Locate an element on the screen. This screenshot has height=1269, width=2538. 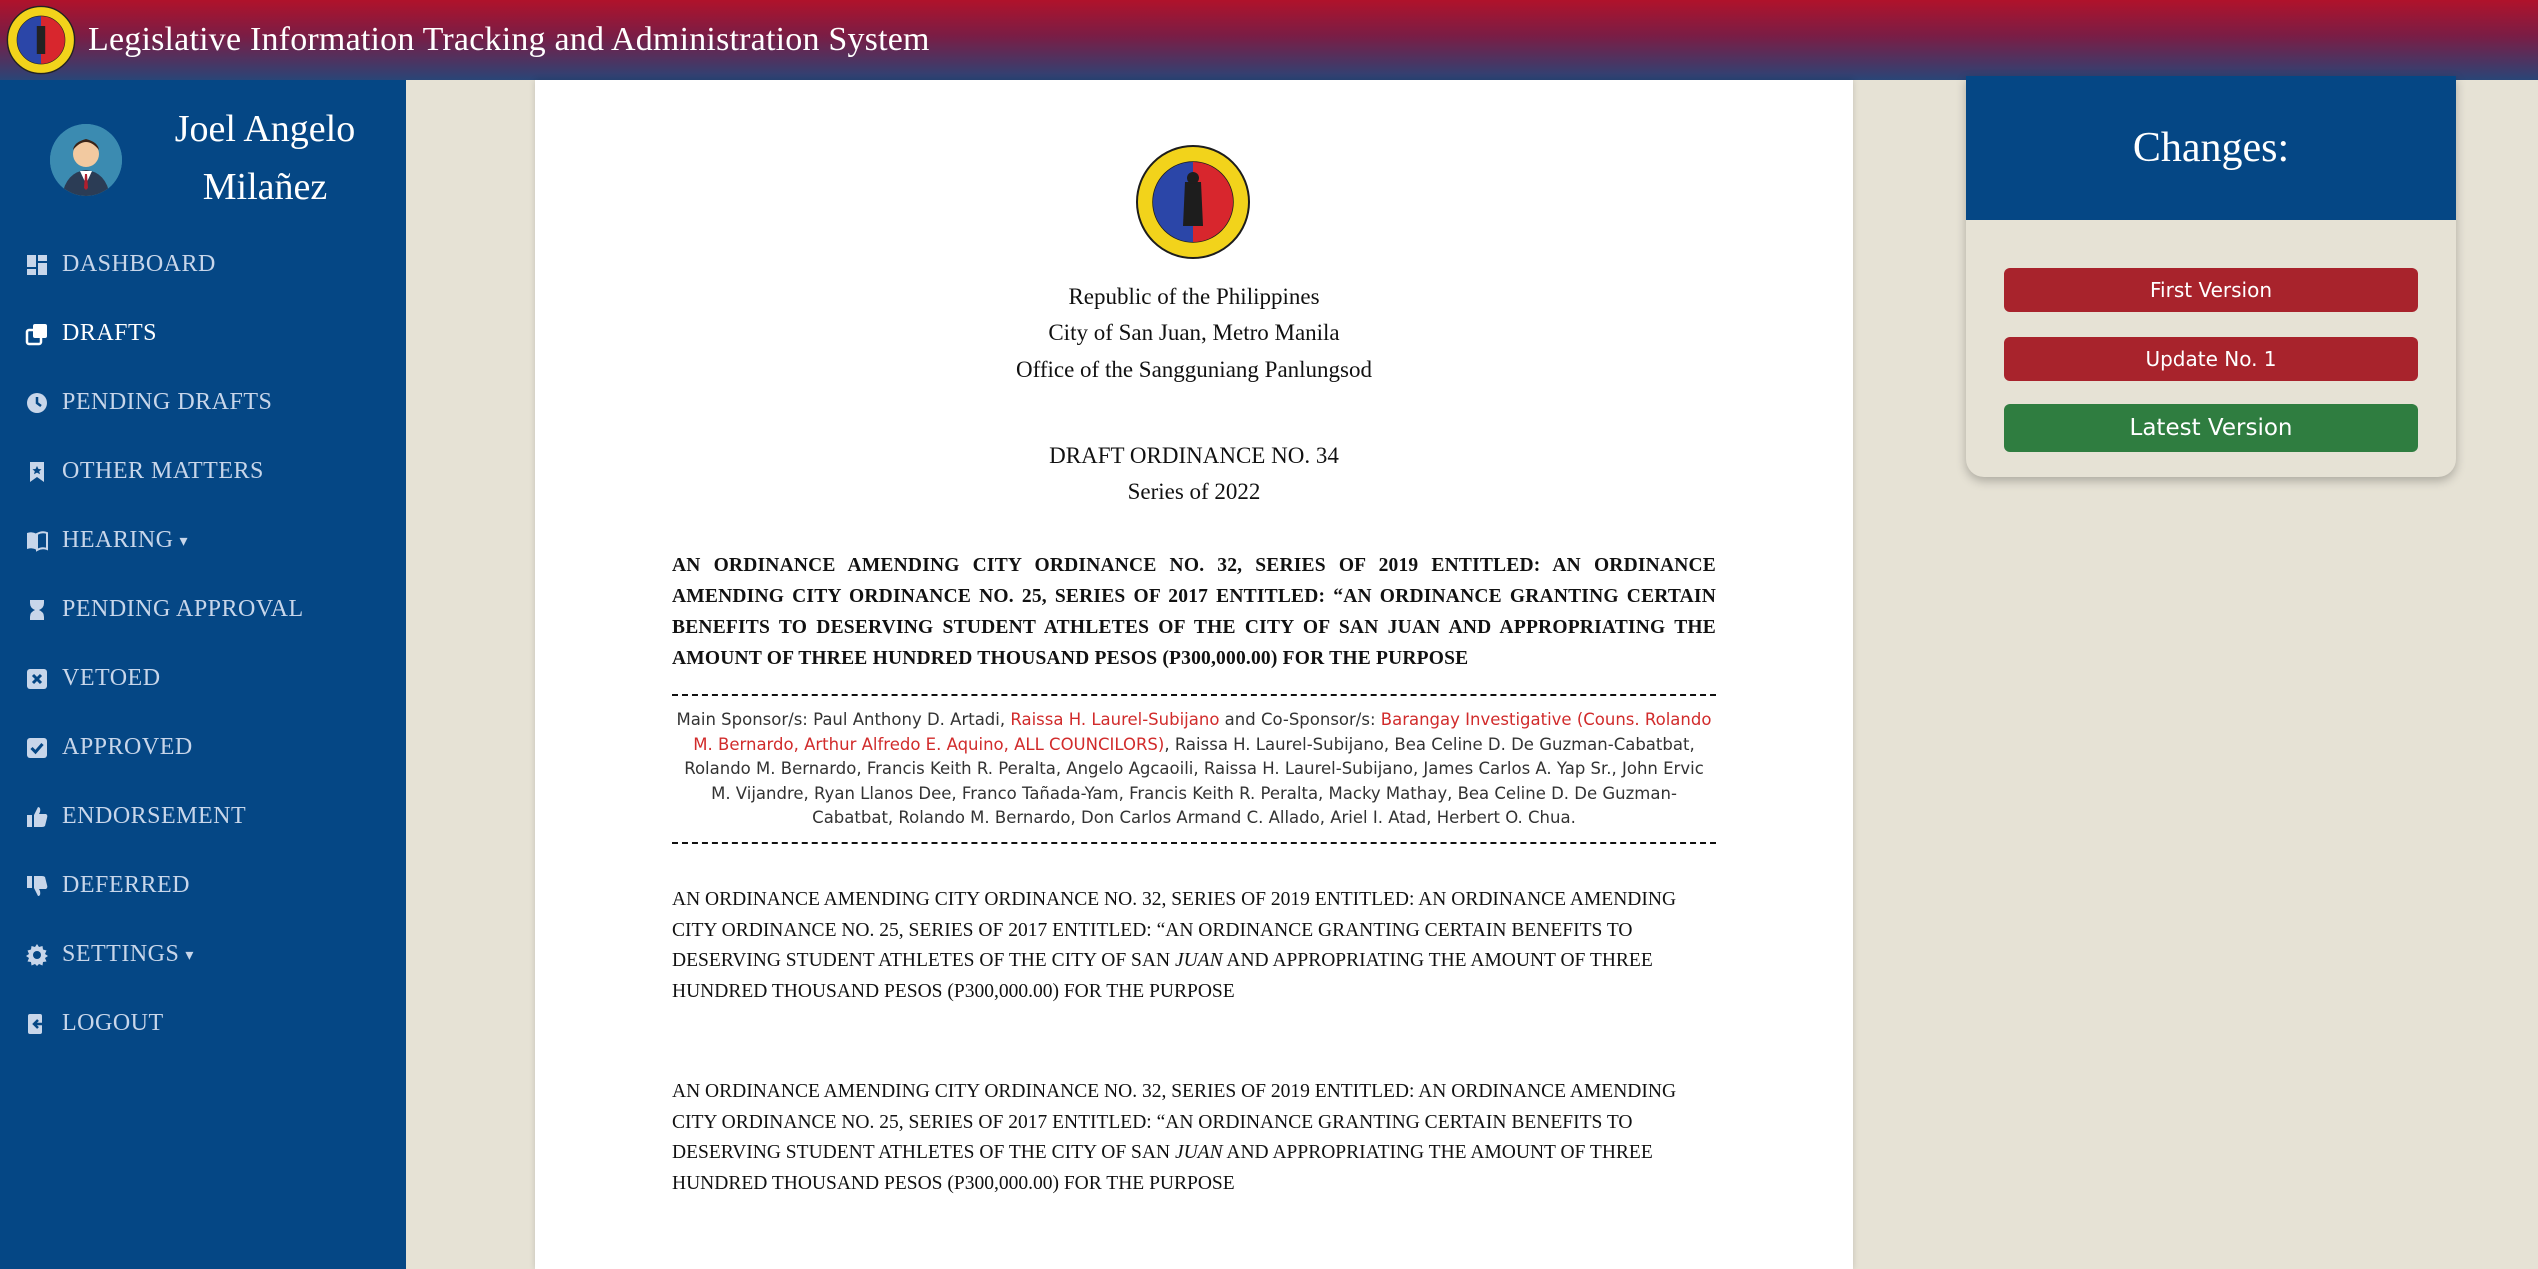
sidebar-item-dashboard: DASHBOARD is located at coordinates (203, 264).